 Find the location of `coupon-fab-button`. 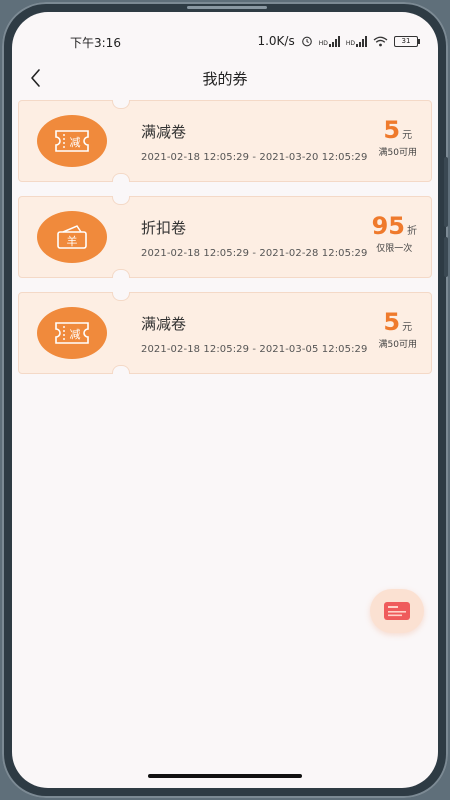

coupon-fab-button is located at coordinates (397, 611).